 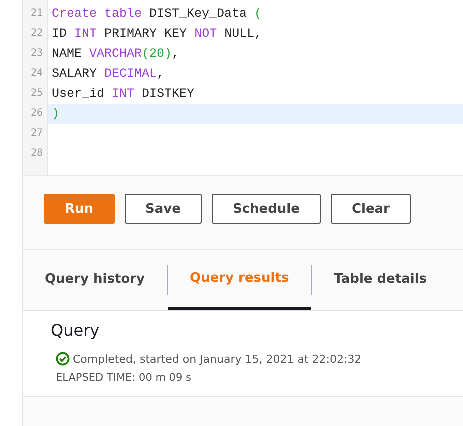 I want to click on line-number: 22, so click(x=37, y=34).